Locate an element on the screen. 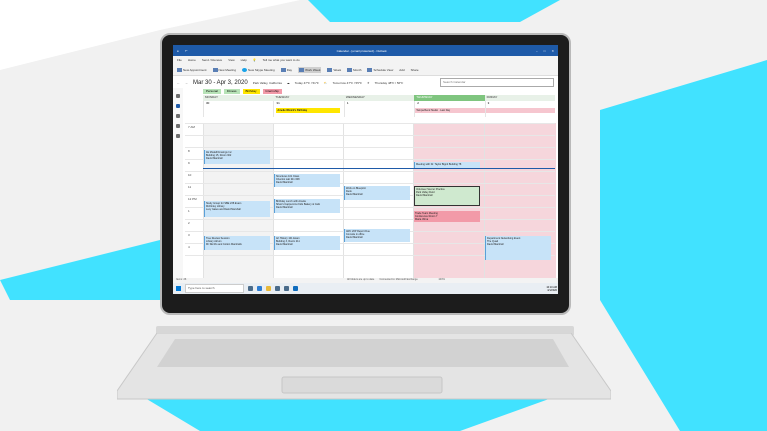 The image size is (767, 431). windows-start-icon is located at coordinates (178, 288).